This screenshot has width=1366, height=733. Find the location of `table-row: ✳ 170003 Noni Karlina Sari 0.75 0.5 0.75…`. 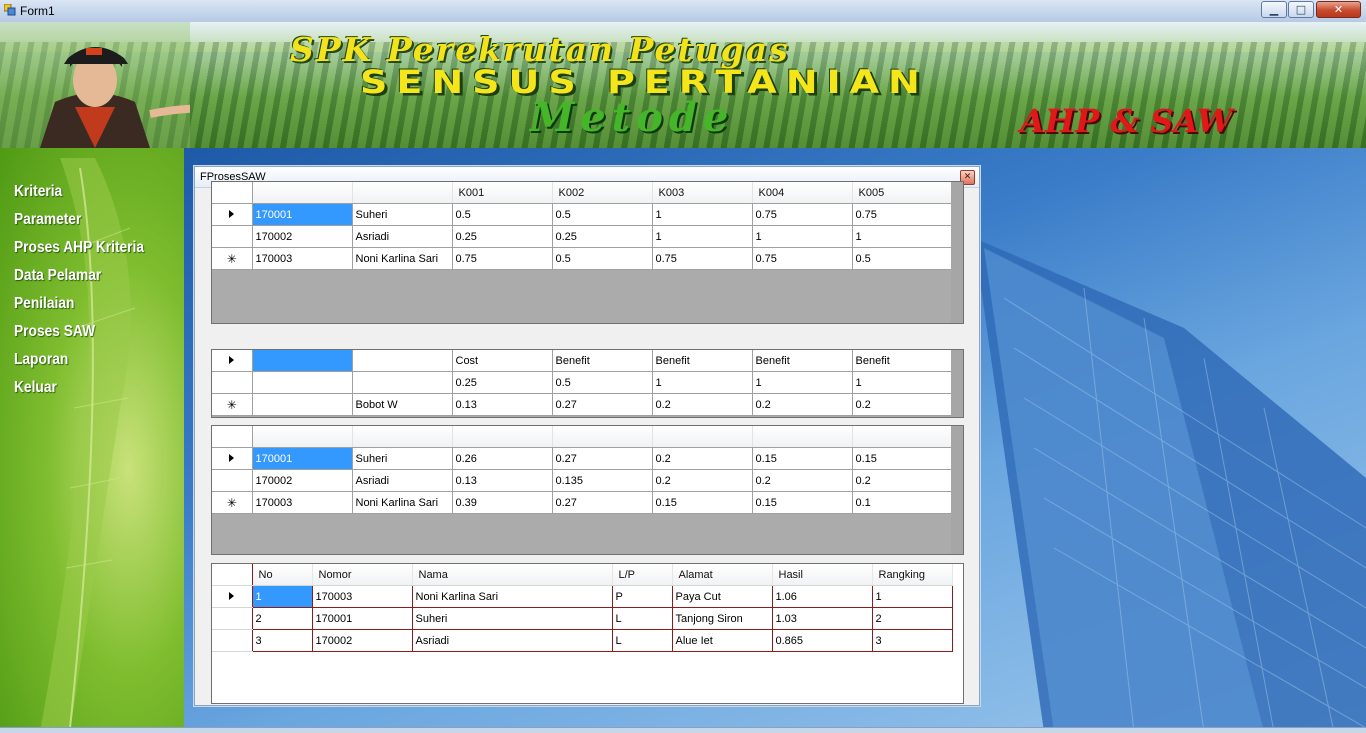

table-row: ✳ 170003 Noni Karlina Sari 0.75 0.5 0.75… is located at coordinates (582, 258).